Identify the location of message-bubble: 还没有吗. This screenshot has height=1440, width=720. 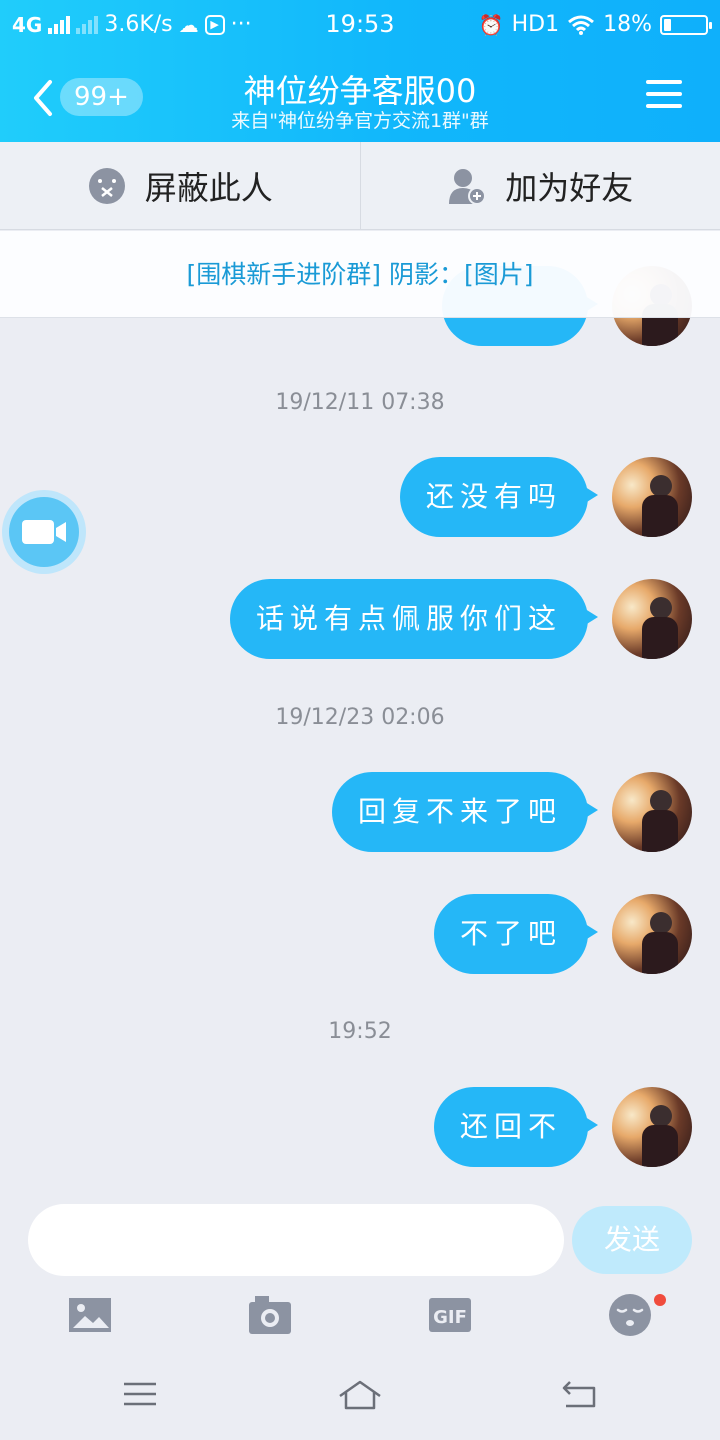
(499, 497).